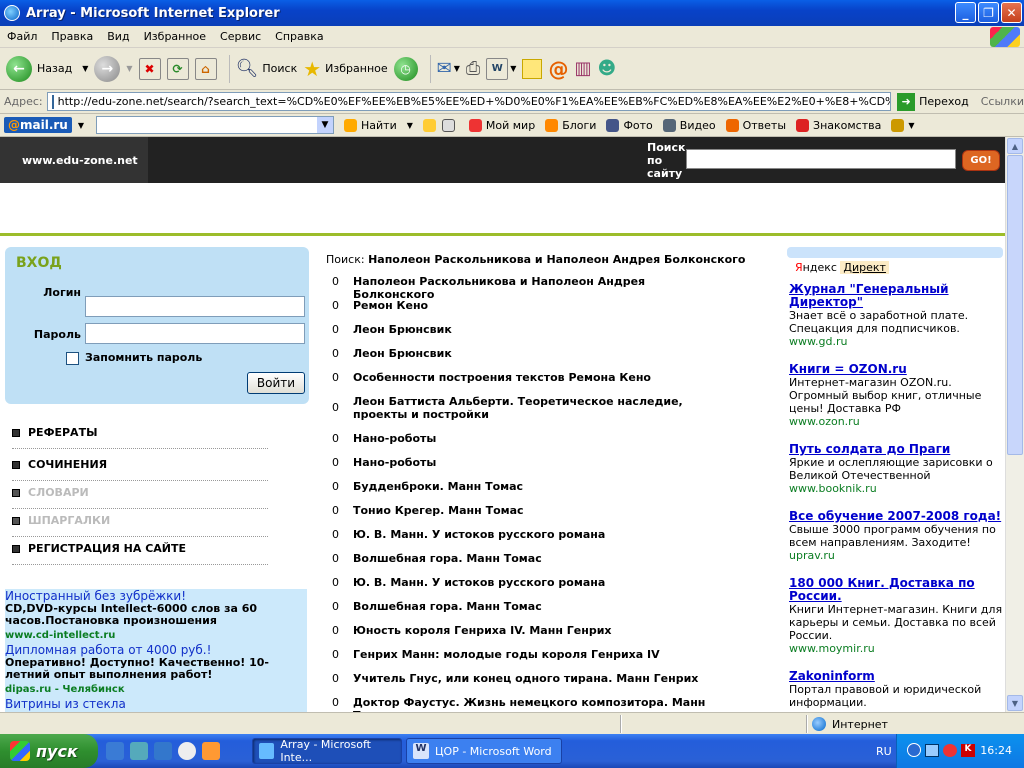  What do you see at coordinates (897, 488) in the screenshot?
I see `ad-url: www.booknik.ru` at bounding box center [897, 488].